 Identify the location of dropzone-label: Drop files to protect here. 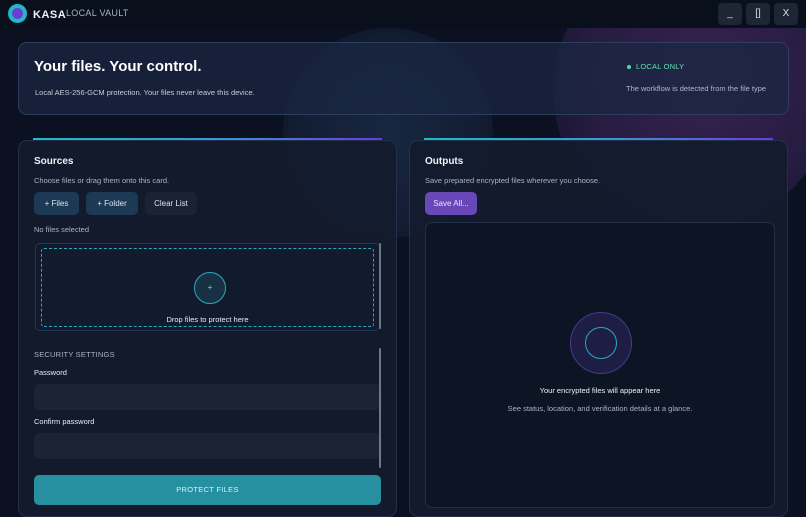
(207, 319).